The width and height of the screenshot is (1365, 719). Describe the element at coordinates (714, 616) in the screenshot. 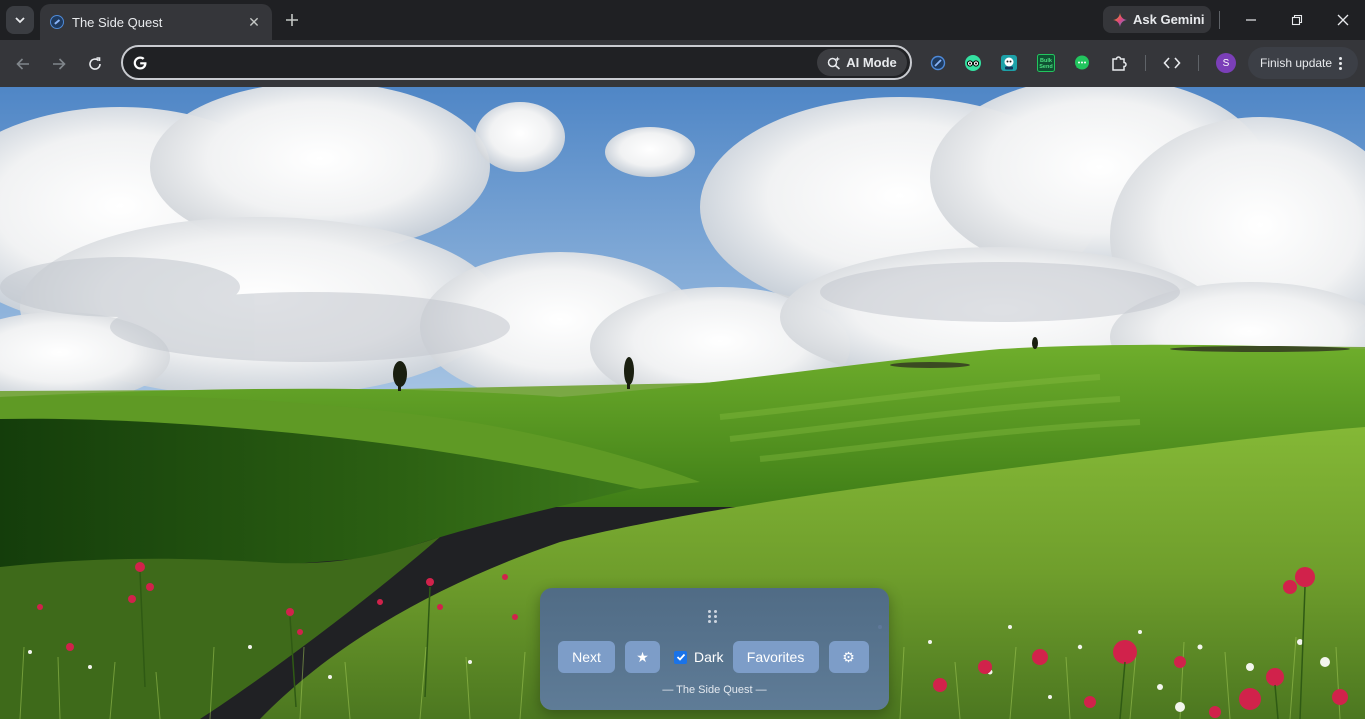

I see `drag-handle-icon` at that location.